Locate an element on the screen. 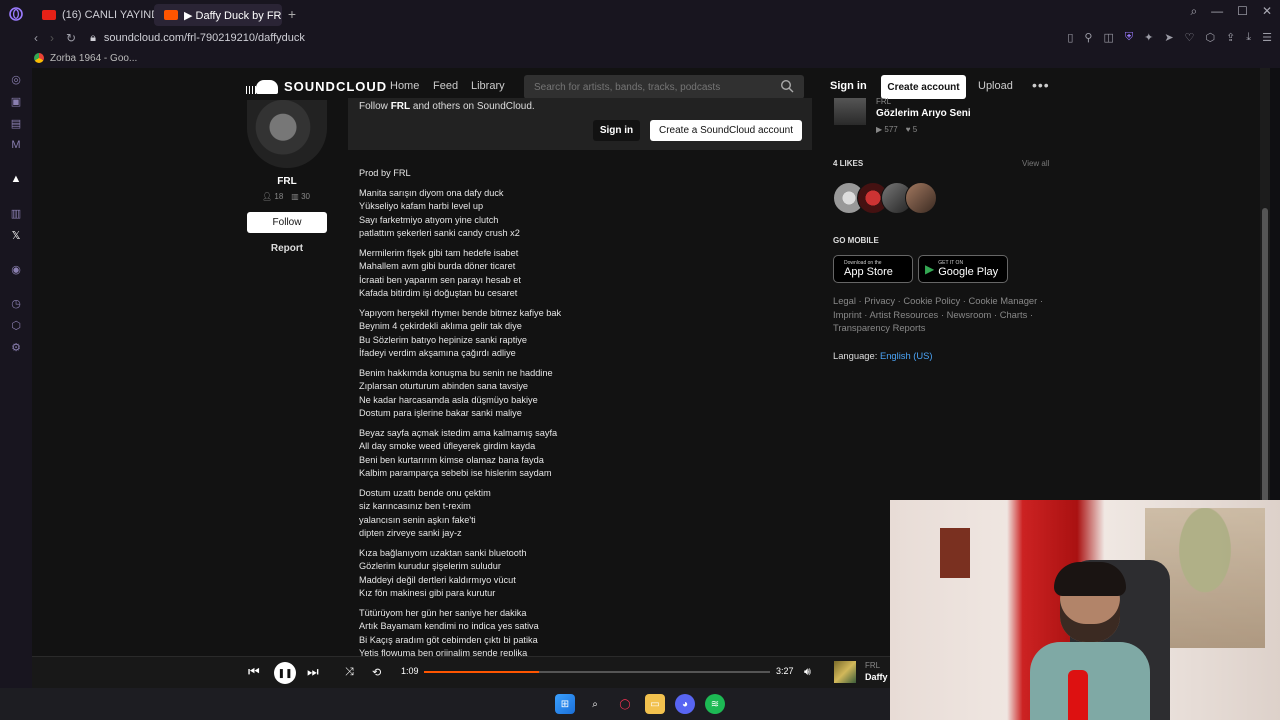  google-play-icon: ▶ is located at coordinates (930, 269).